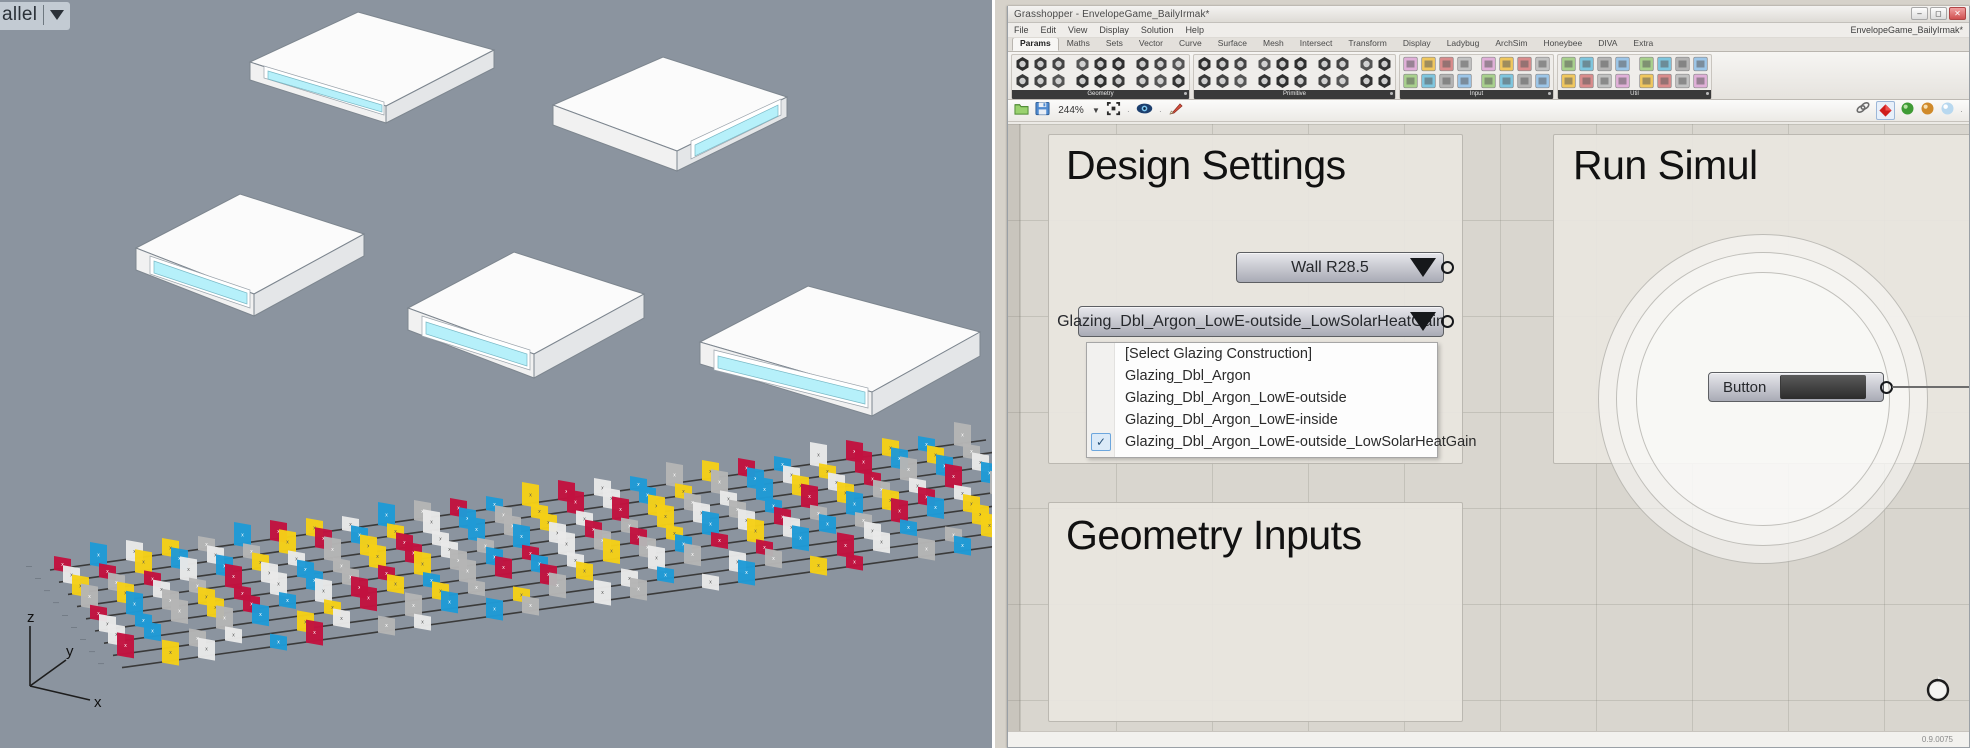  What do you see at coordinates (1511, 44) in the screenshot?
I see `tab-archsim: ArchSim` at bounding box center [1511, 44].